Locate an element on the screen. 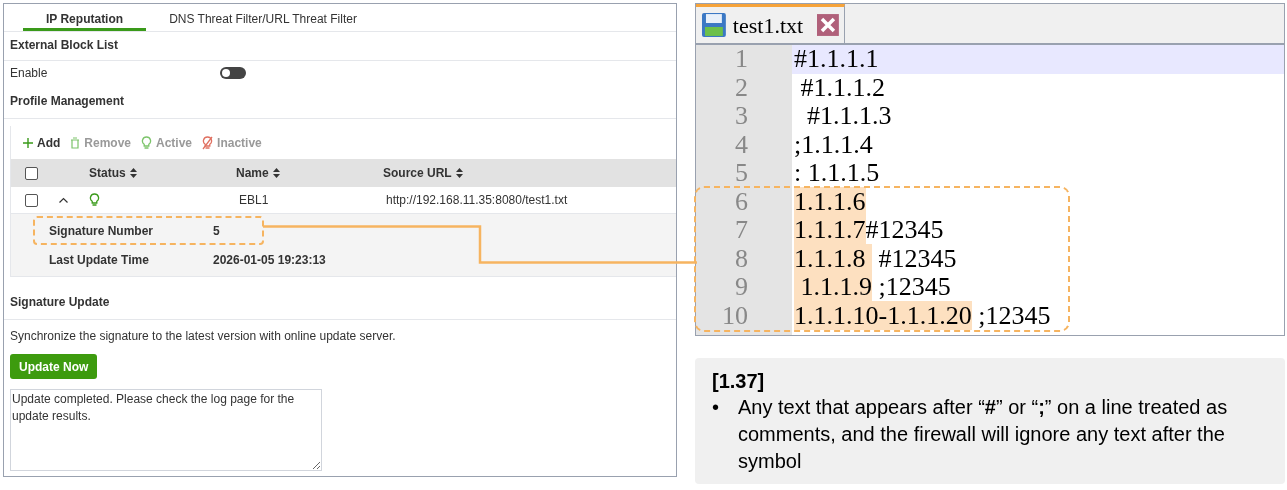 This screenshot has height=490, width=1287. tab-title: test1.txt is located at coordinates (768, 25).